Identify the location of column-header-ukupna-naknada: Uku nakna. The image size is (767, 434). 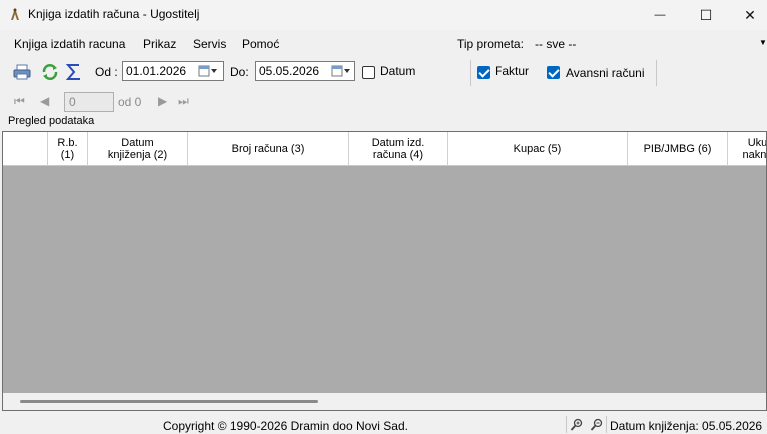
(747, 149).